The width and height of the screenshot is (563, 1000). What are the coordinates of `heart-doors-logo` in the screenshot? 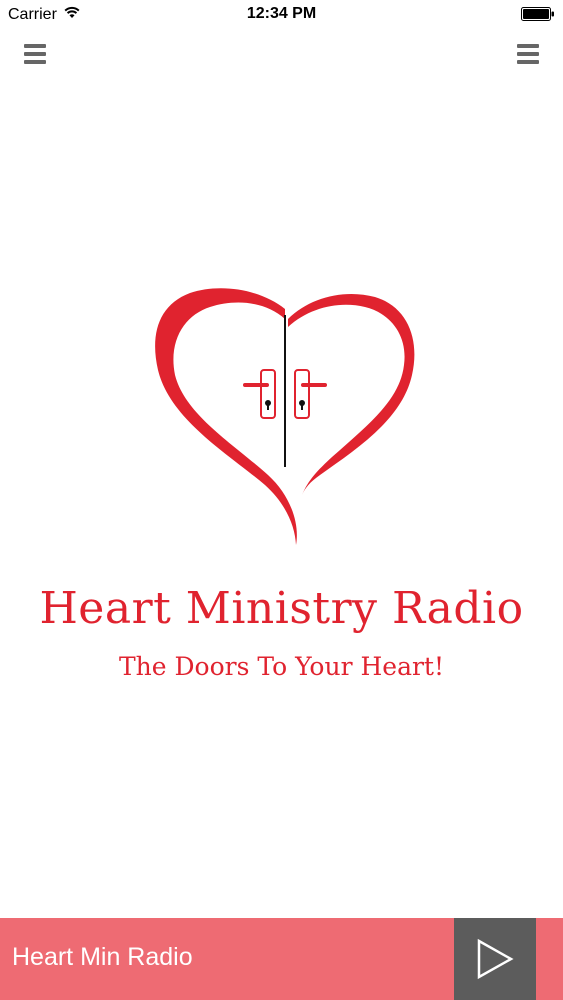 It's located at (285, 417).